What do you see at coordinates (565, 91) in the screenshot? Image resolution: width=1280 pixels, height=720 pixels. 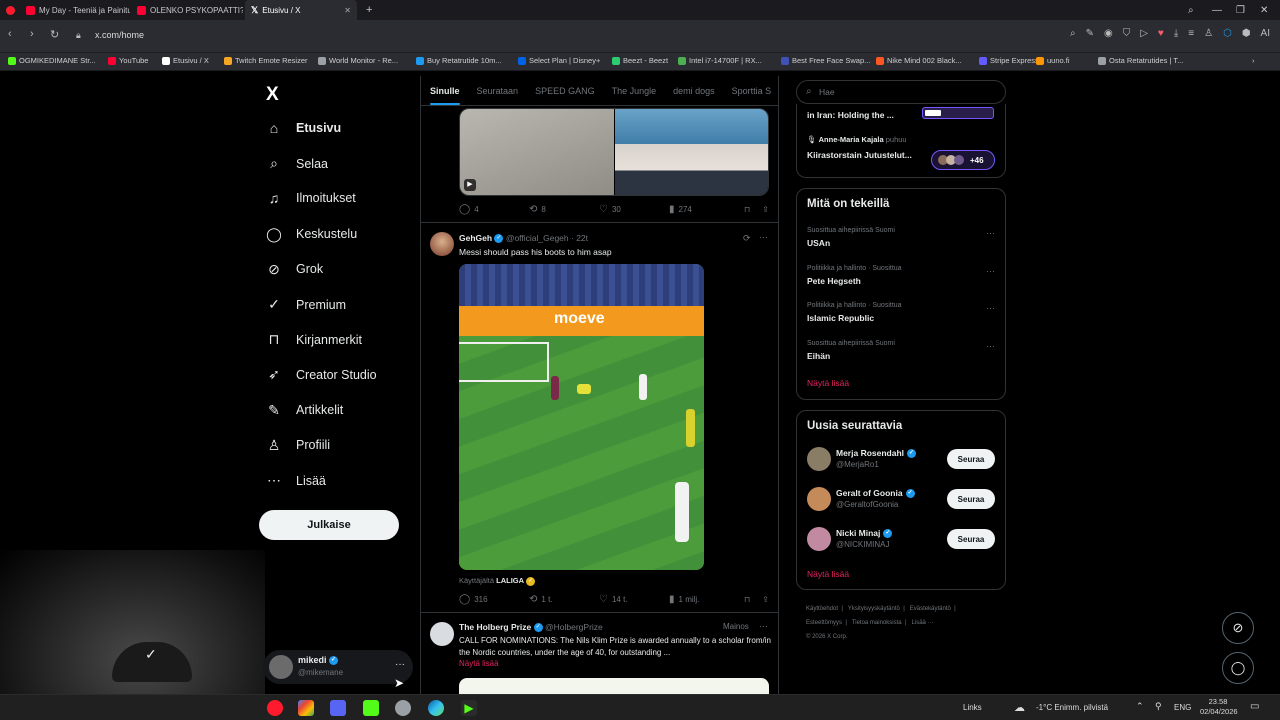 I see `feed-tab: SPEED GANG` at bounding box center [565, 91].